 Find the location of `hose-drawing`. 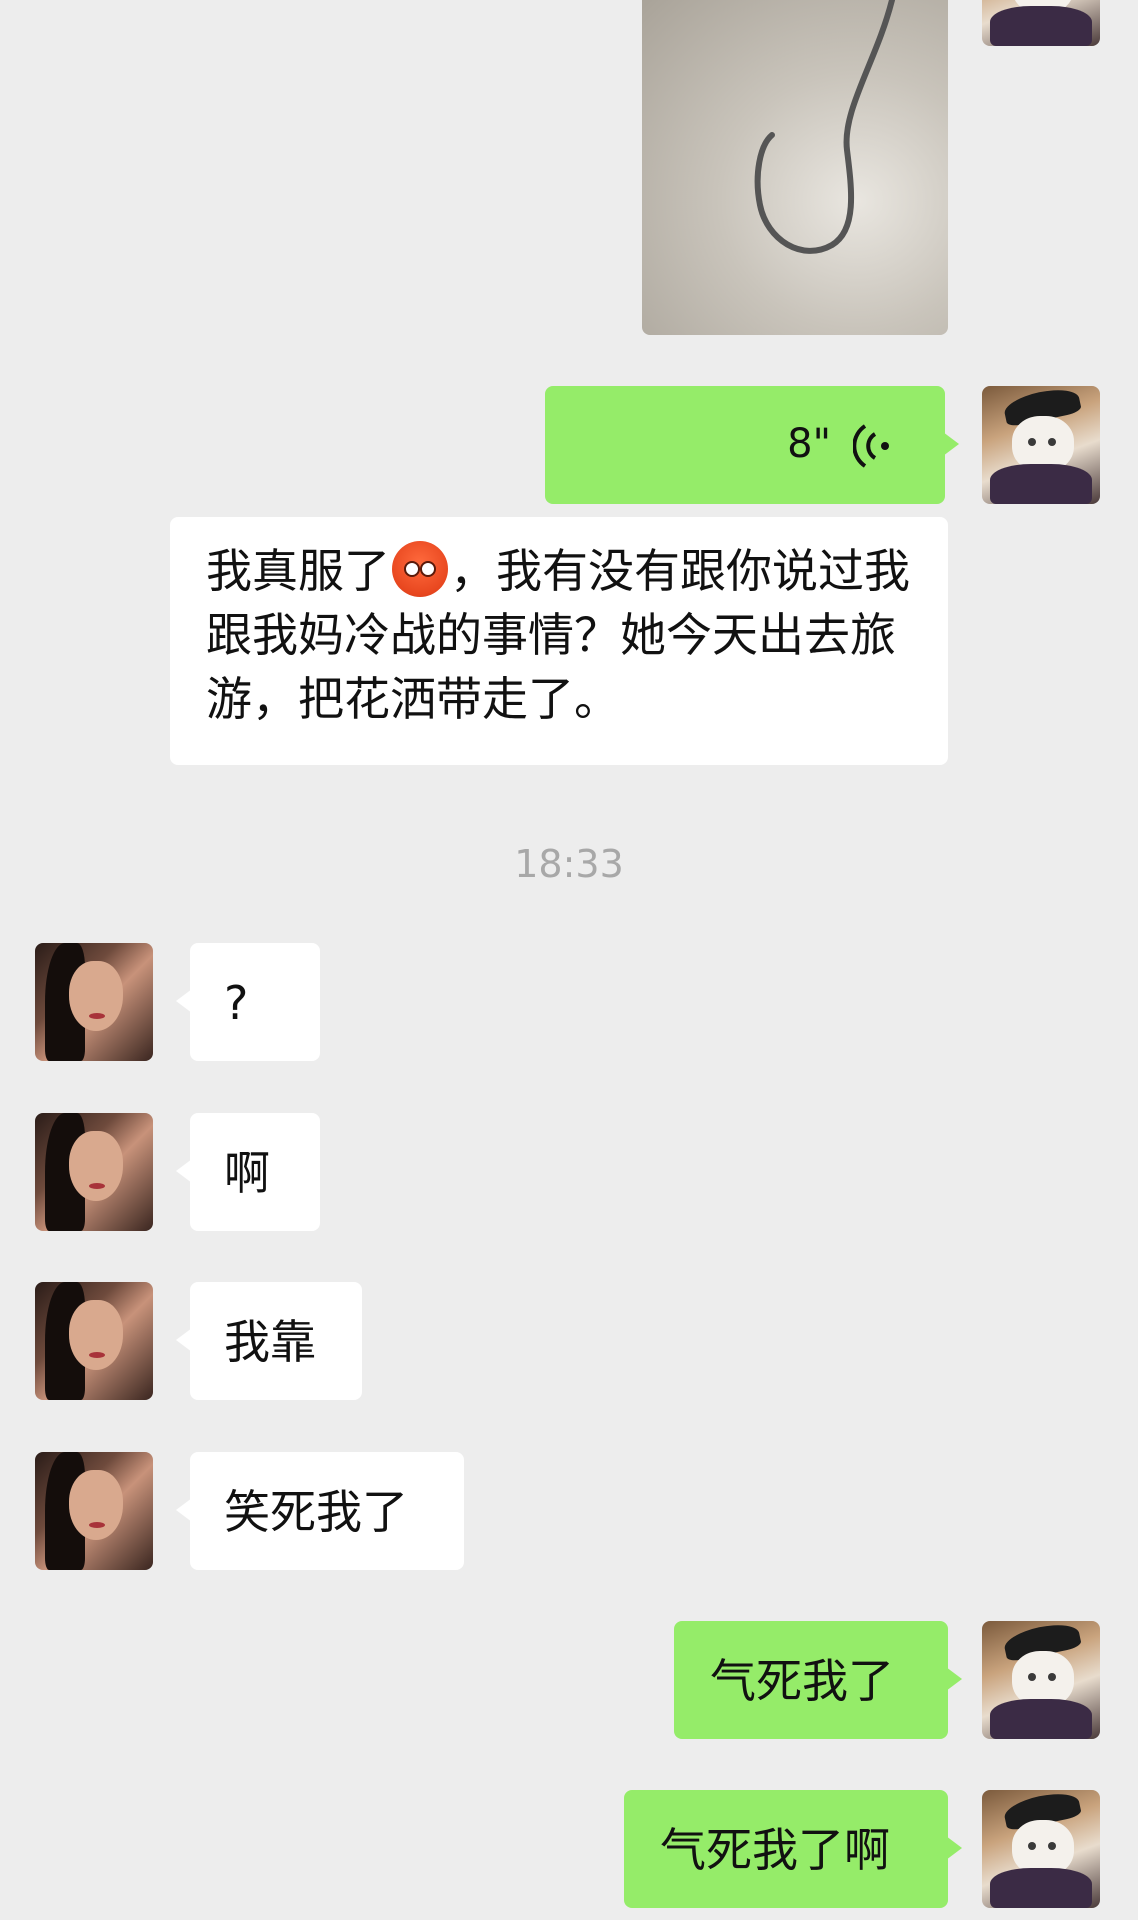

hose-drawing is located at coordinates (824, 127).